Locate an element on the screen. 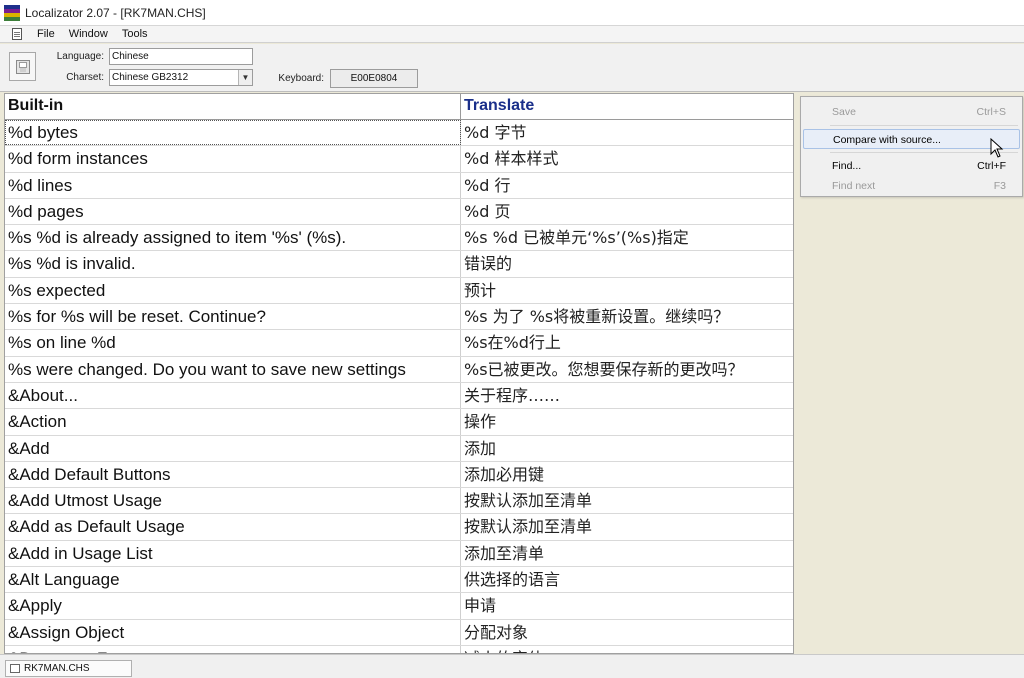 The image size is (1024, 678). grid-header: Built-in Translate is located at coordinates (399, 107).